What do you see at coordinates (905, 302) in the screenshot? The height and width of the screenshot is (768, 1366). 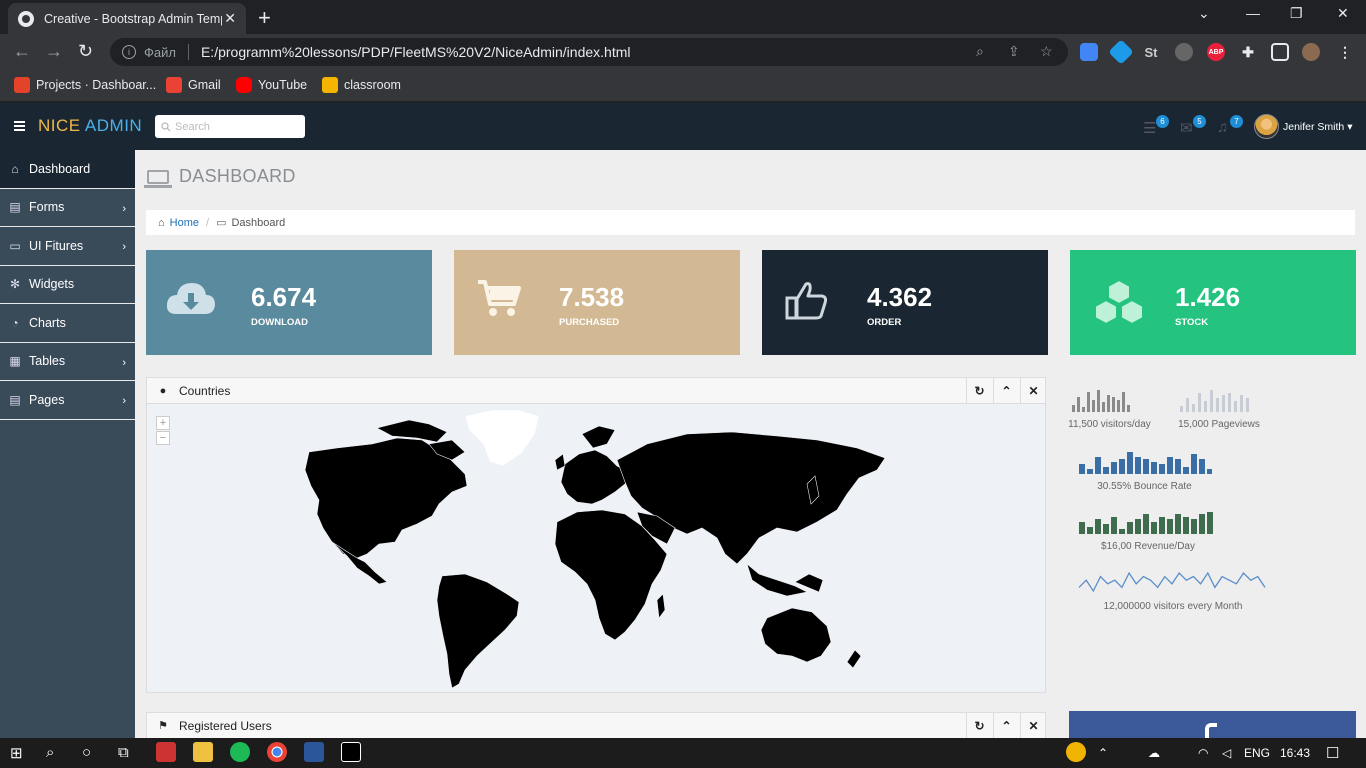 I see `stat-card-order: 4.362 ORDER` at bounding box center [905, 302].